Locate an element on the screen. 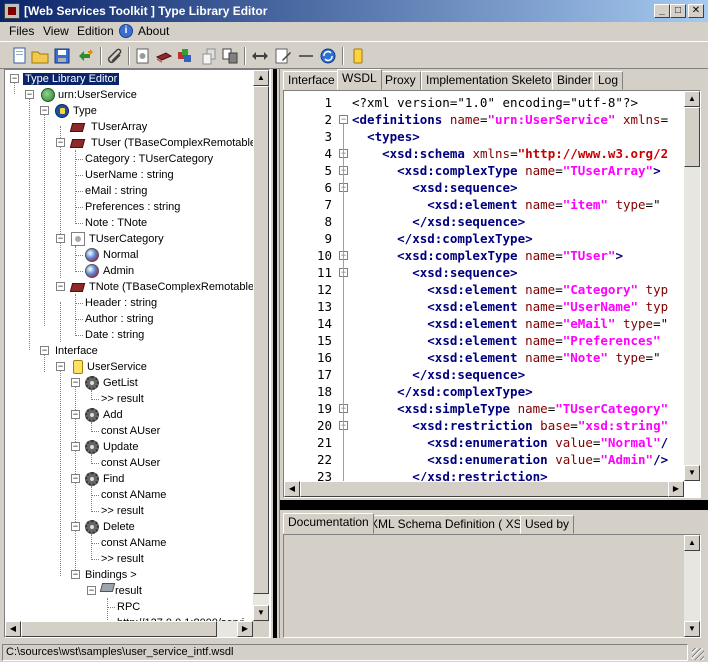  service-icon is located at coordinates (358, 56).